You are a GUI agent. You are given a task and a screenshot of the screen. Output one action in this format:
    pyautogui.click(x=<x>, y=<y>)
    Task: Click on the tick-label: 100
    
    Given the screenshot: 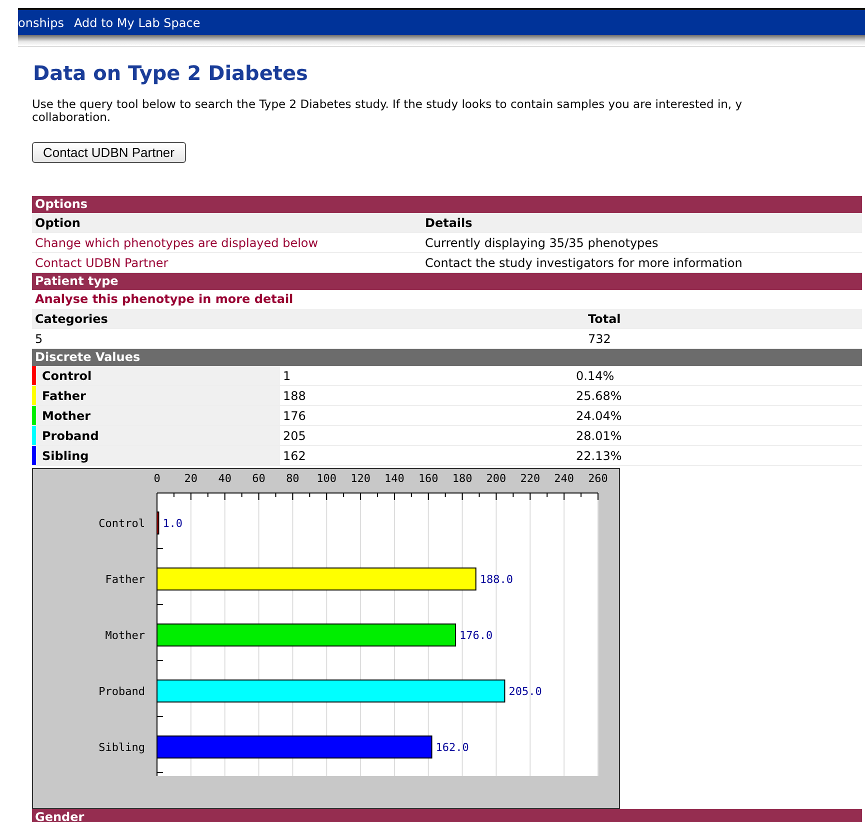 What is the action you would take?
    pyautogui.click(x=326, y=478)
    